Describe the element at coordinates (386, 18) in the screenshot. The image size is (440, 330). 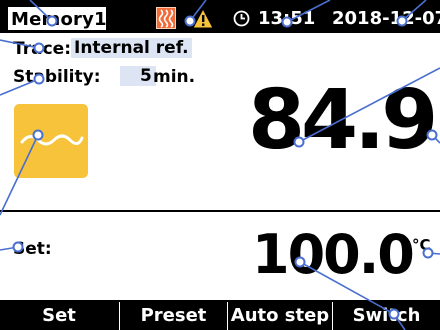
I see `clock-date: 2018-12-07` at that location.